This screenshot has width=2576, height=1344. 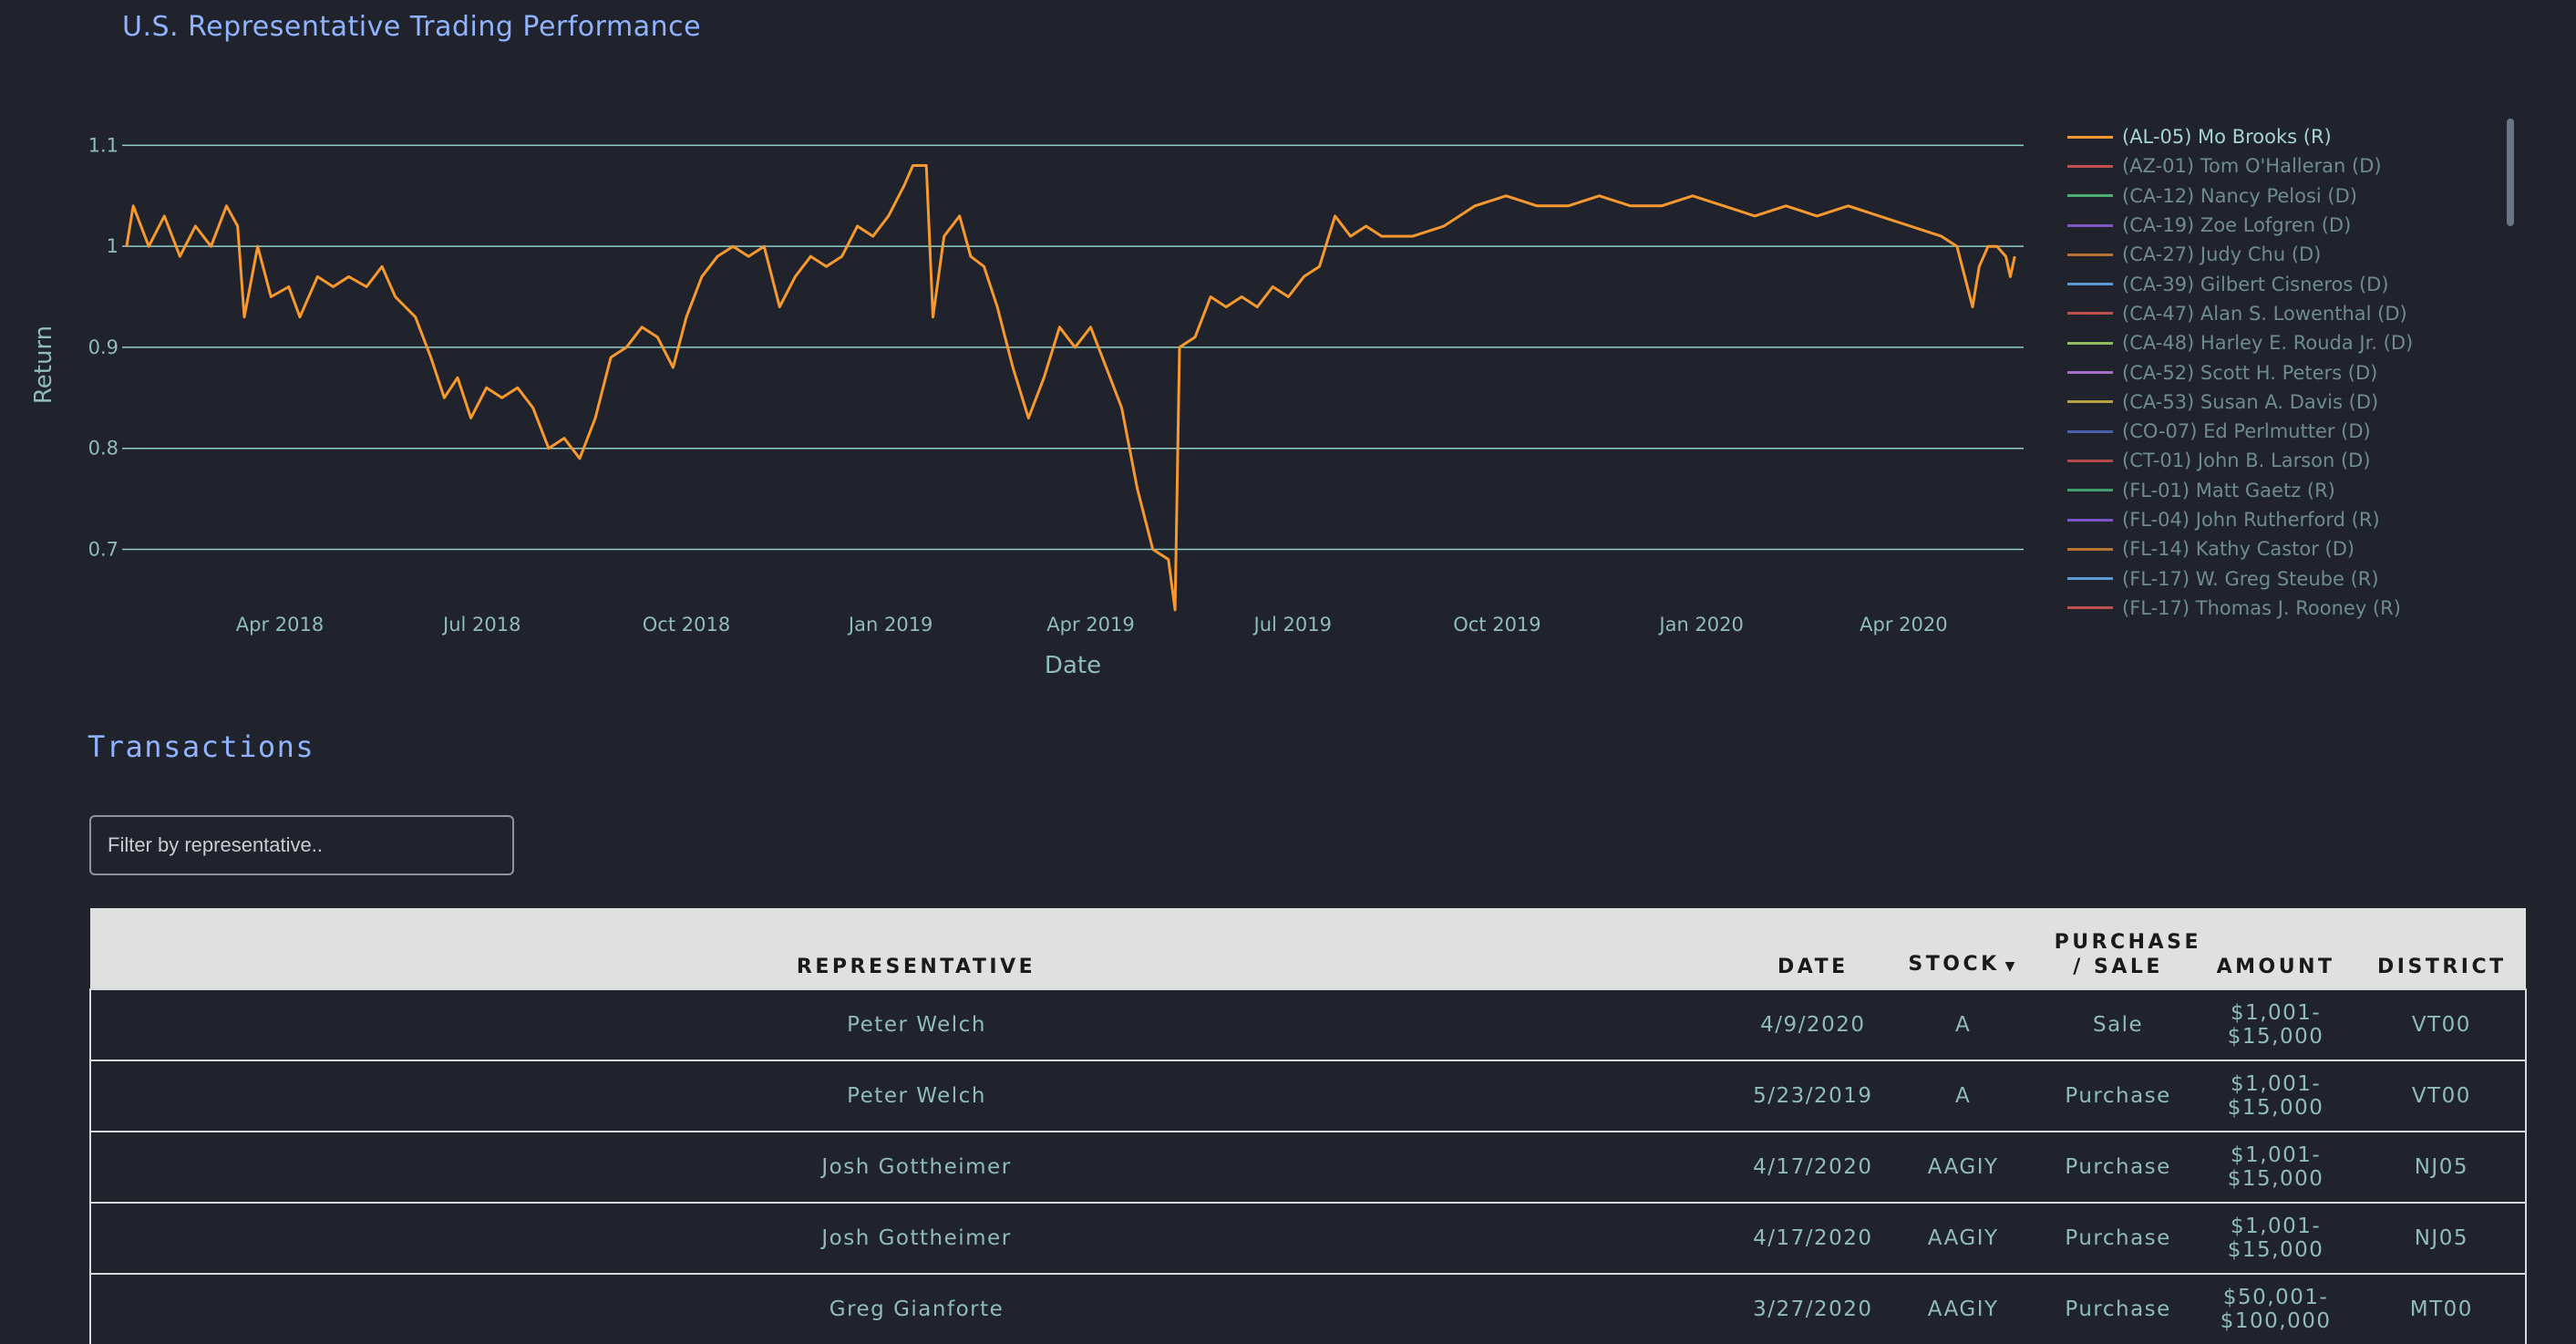 What do you see at coordinates (2237, 225) in the screenshot?
I see `legend-label: (CA-19) Zoe Lofgren (D)` at bounding box center [2237, 225].